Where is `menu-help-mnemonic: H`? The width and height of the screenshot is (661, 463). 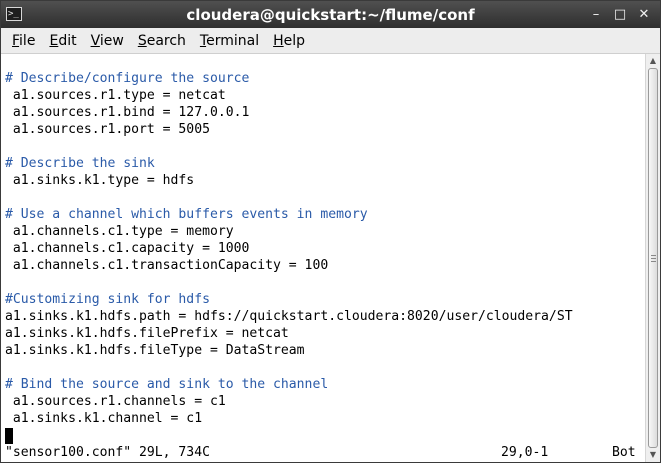
menu-help-mnemonic: H is located at coordinates (278, 40).